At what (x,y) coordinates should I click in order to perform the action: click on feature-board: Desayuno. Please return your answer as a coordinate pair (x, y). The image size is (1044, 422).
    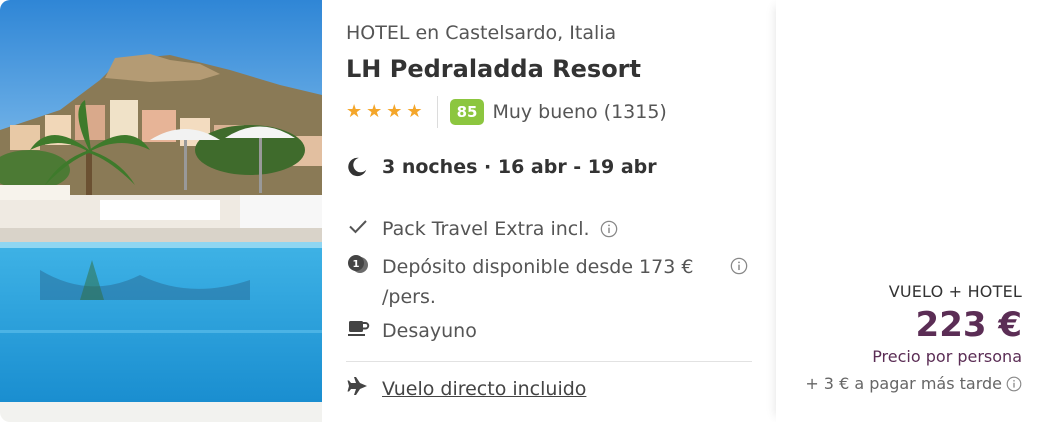
    Looking at the image, I should click on (411, 331).